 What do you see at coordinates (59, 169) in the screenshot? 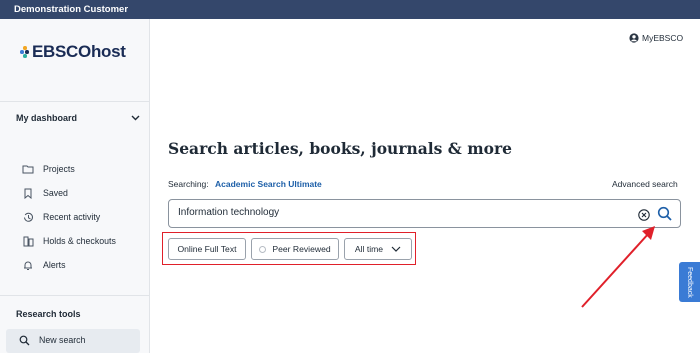
I see `sidebar-item-label: Projects` at bounding box center [59, 169].